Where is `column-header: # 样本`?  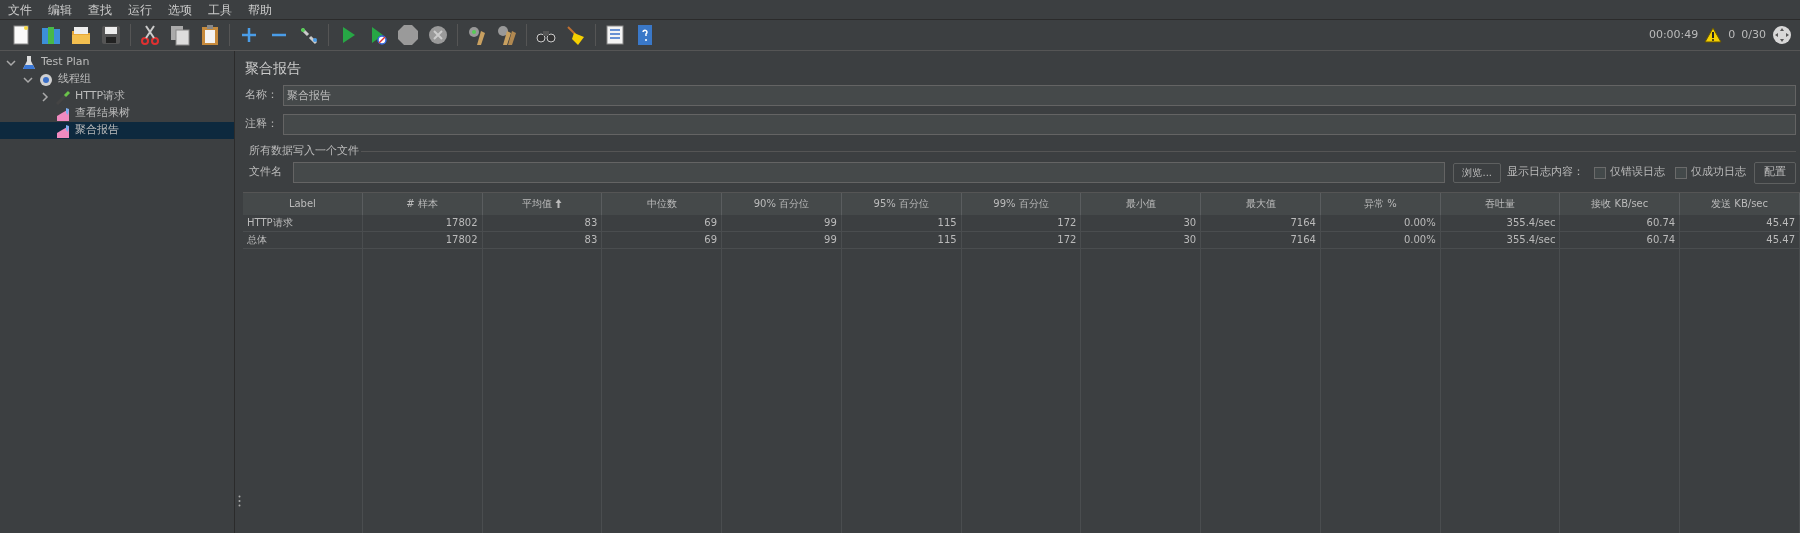
column-header: # 样本 is located at coordinates (422, 203).